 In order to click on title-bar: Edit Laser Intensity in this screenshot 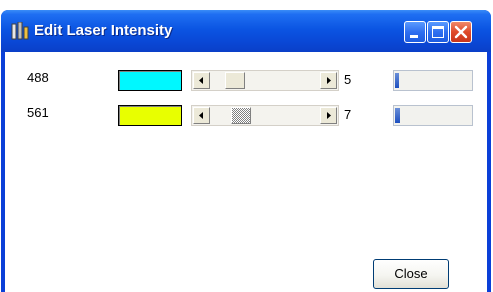, I will do `click(246, 31)`.